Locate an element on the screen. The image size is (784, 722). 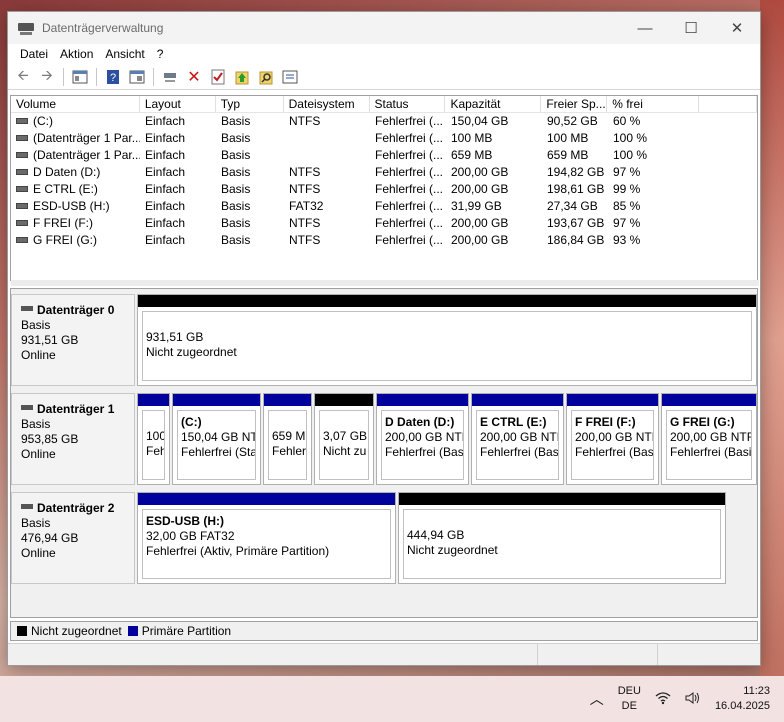
column-header-status: Status is located at coordinates (408, 104).